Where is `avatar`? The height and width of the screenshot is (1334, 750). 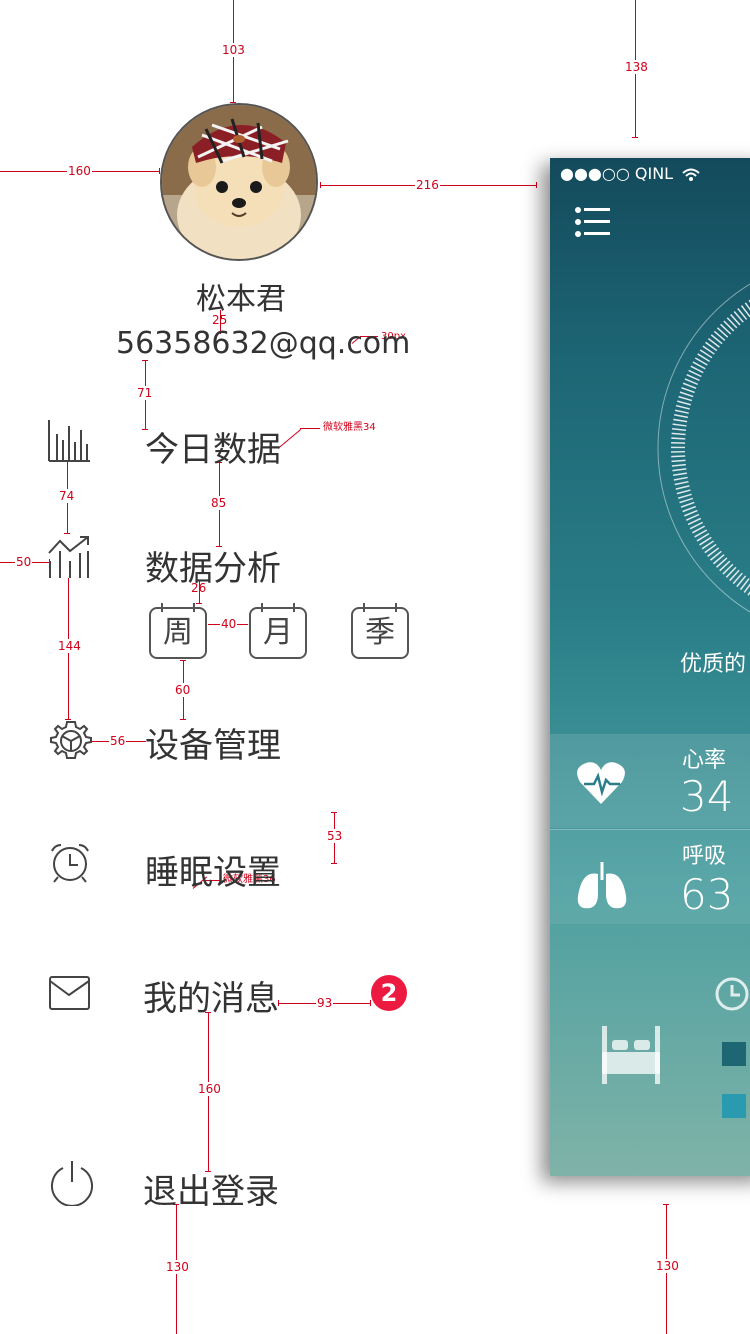 avatar is located at coordinates (239, 182).